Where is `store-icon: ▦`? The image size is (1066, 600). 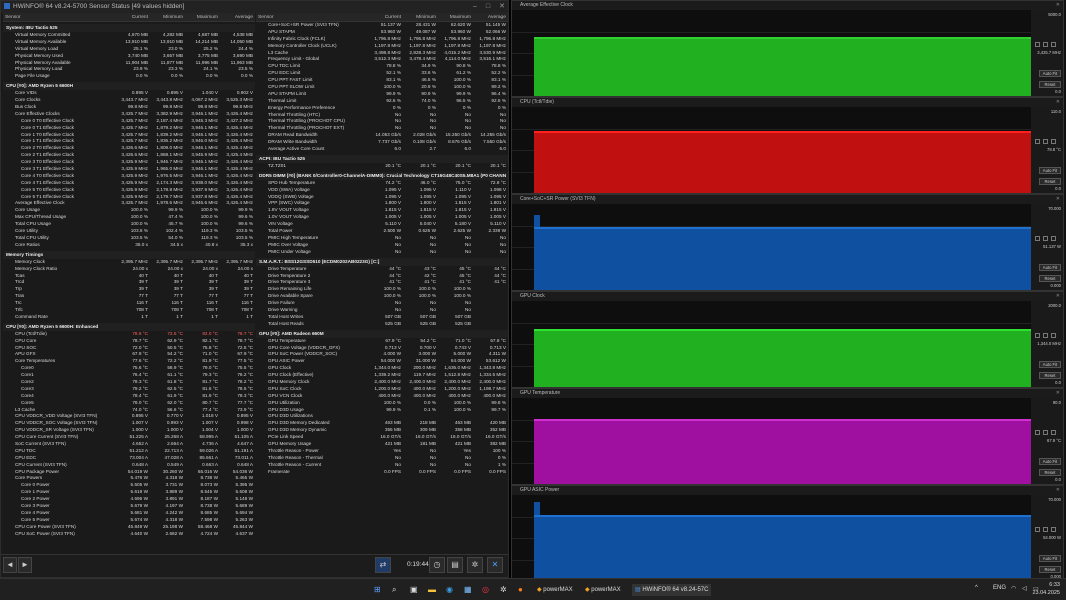 store-icon: ▦ is located at coordinates (468, 590).